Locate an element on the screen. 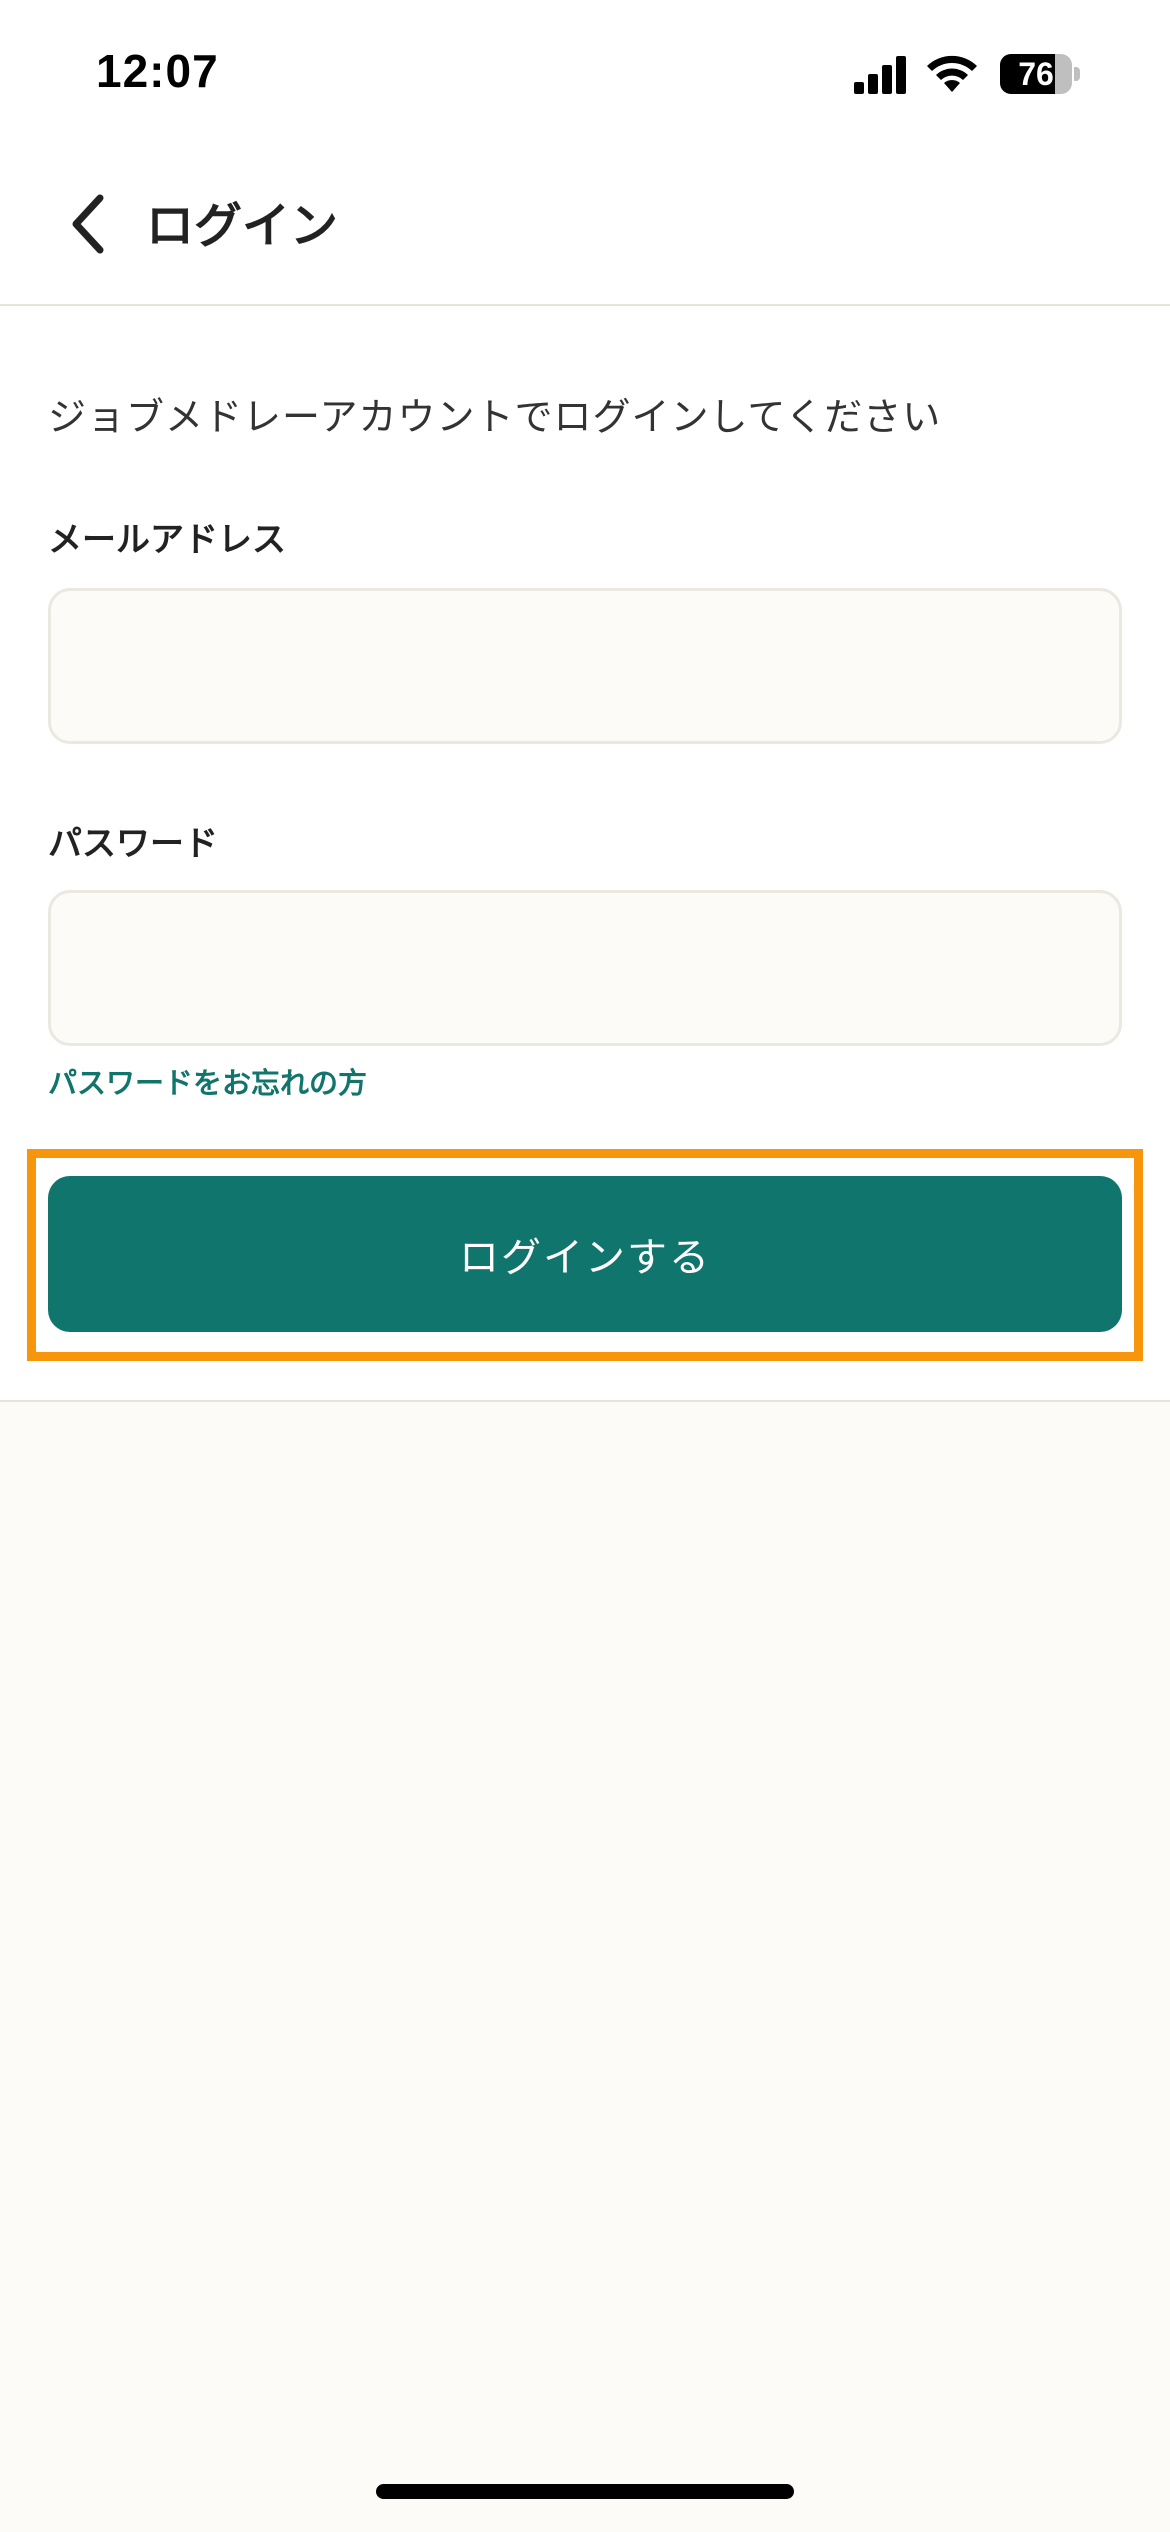  cellular-signal-icon is located at coordinates (881, 76).